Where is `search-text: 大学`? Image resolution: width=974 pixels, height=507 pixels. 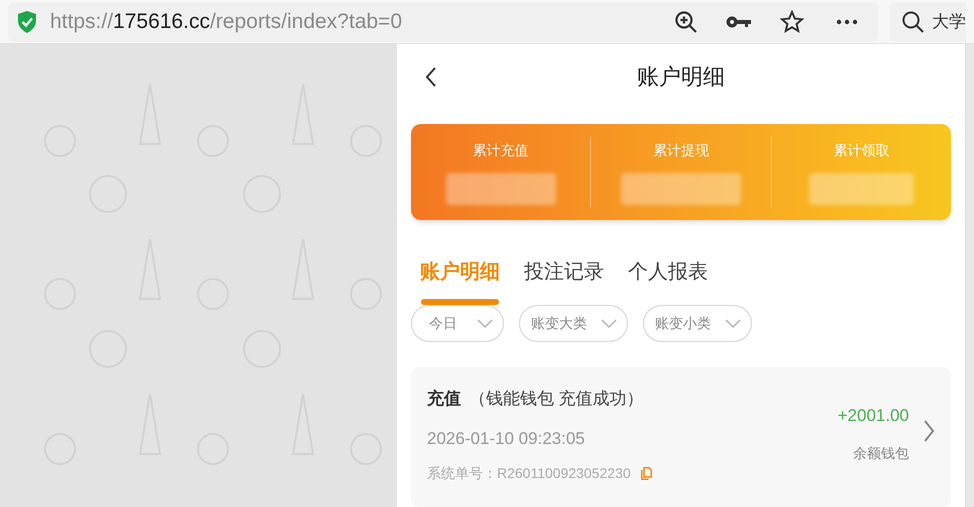
search-text: 大学 is located at coordinates (949, 21).